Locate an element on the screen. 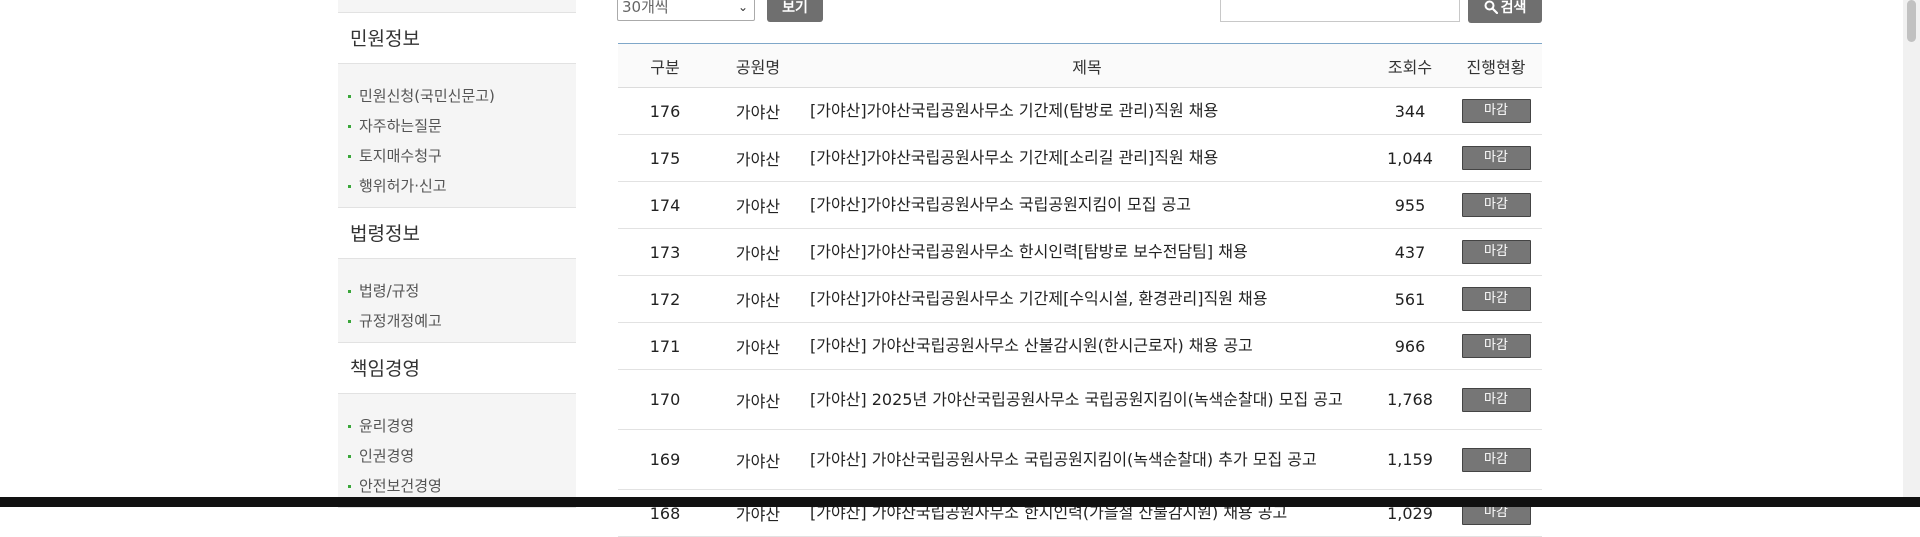  row-title-link: [가야산] 가야산국립공원사무소 국립공원지킴이(녹색순찰대) 추가 모집 공고 is located at coordinates (1087, 459).